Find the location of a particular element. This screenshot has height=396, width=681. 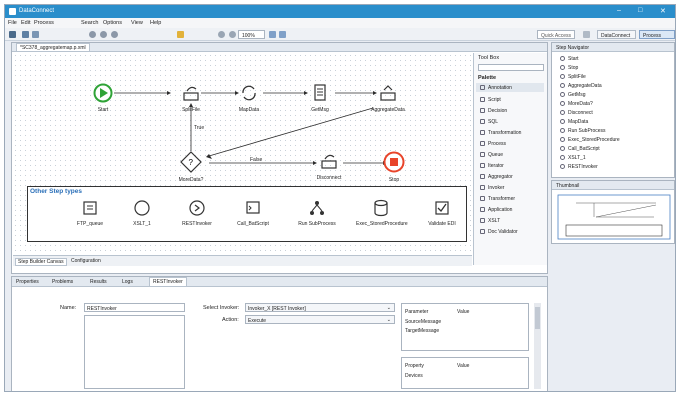

other-step-run-subprocess: Run SubProcess is located at coordinates (317, 213).